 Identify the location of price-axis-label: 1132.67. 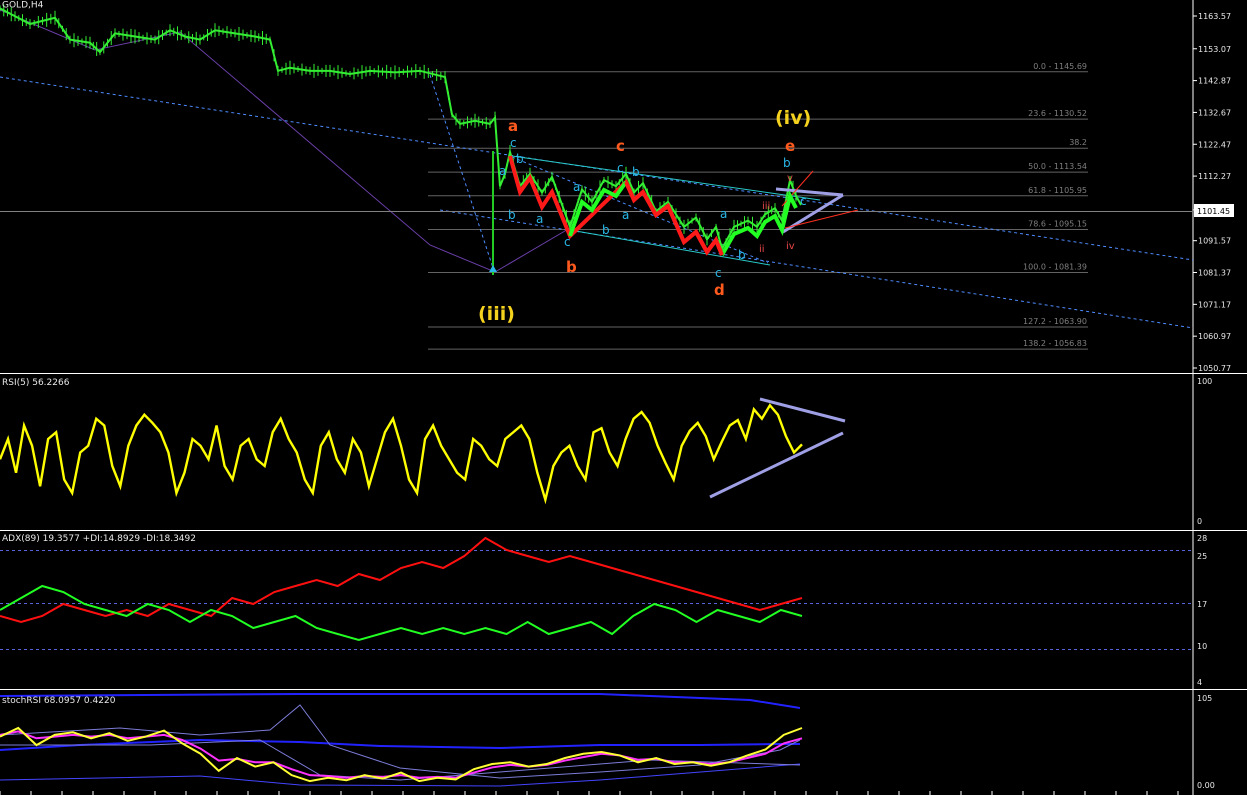
(1214, 112).